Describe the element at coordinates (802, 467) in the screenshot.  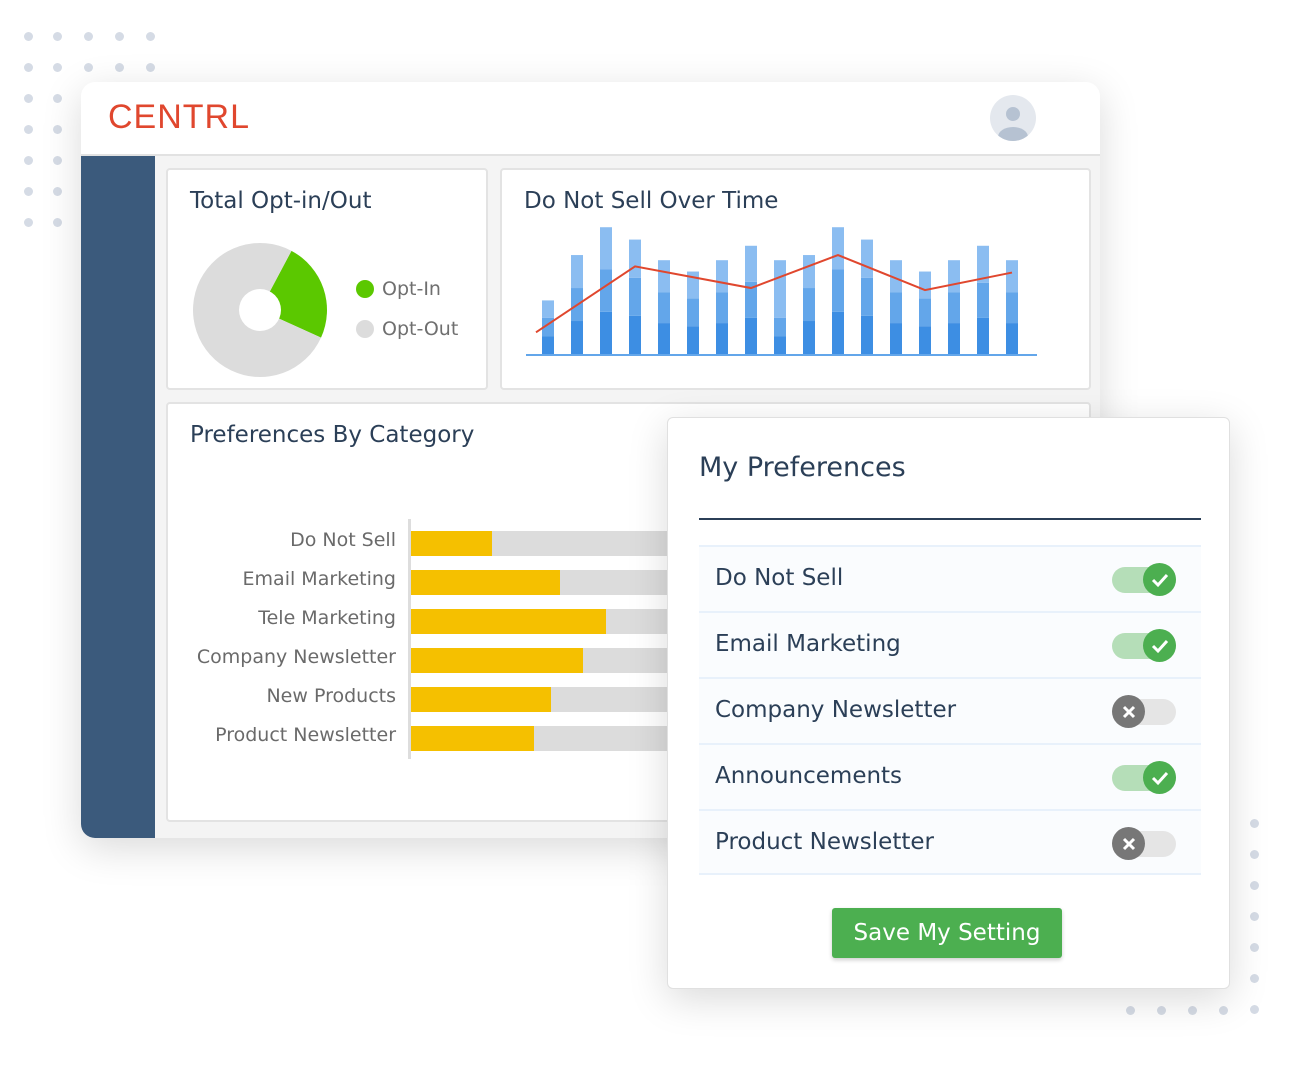
I see `panel-title: My Preferences` at that location.